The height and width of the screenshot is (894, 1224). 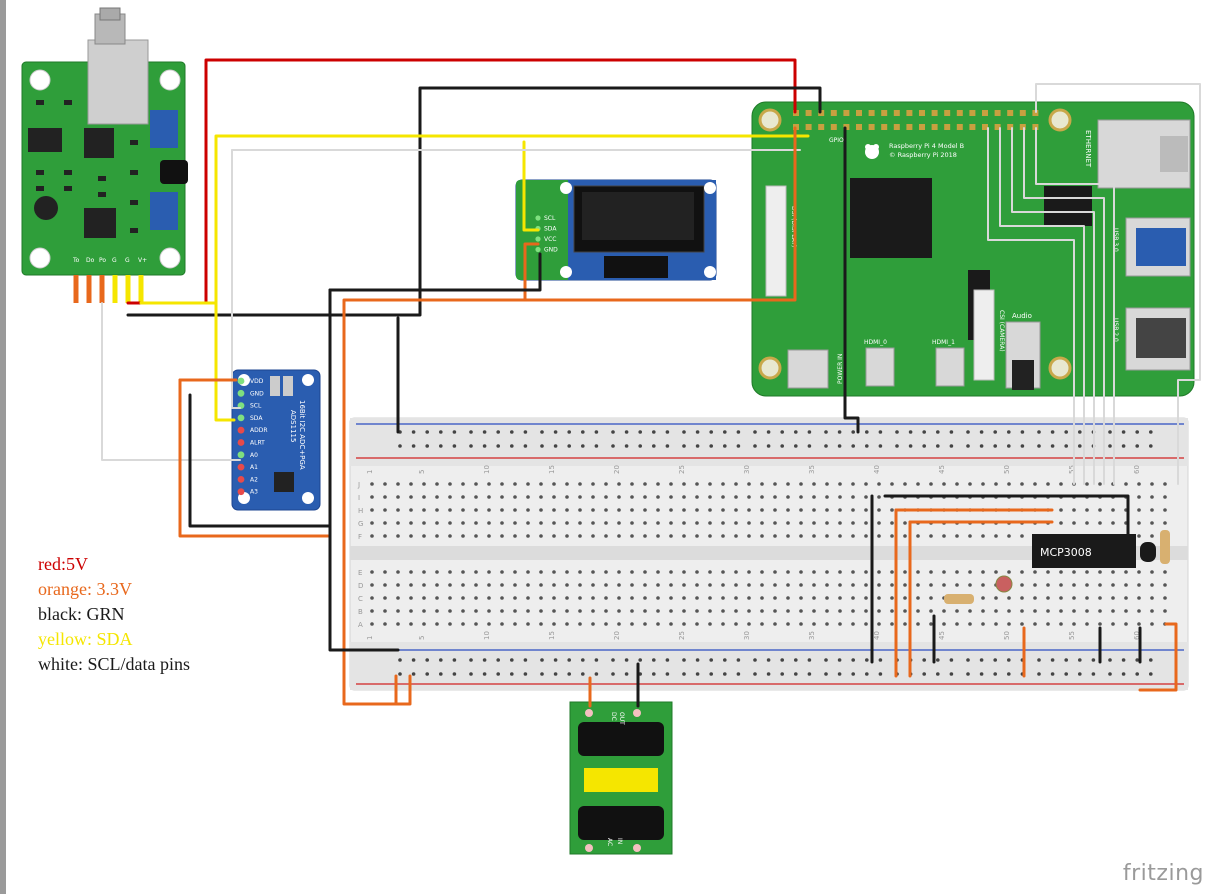 I want to click on bb-col-top-45: 45, so click(x=942, y=469).